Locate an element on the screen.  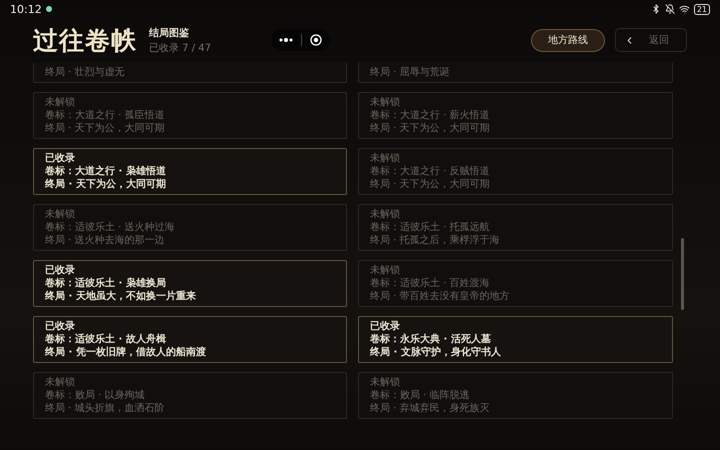
clock-time: 10:12 is located at coordinates (26, 9).